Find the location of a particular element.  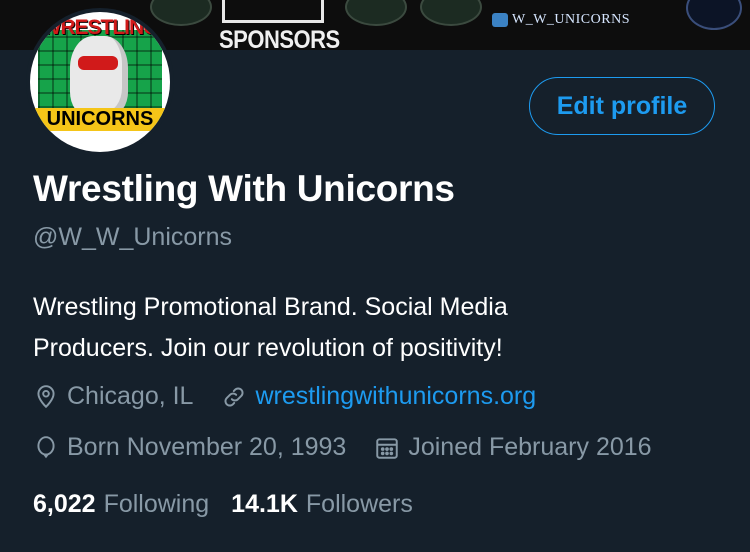

followers-stat: 14.1K Followers is located at coordinates (322, 504).